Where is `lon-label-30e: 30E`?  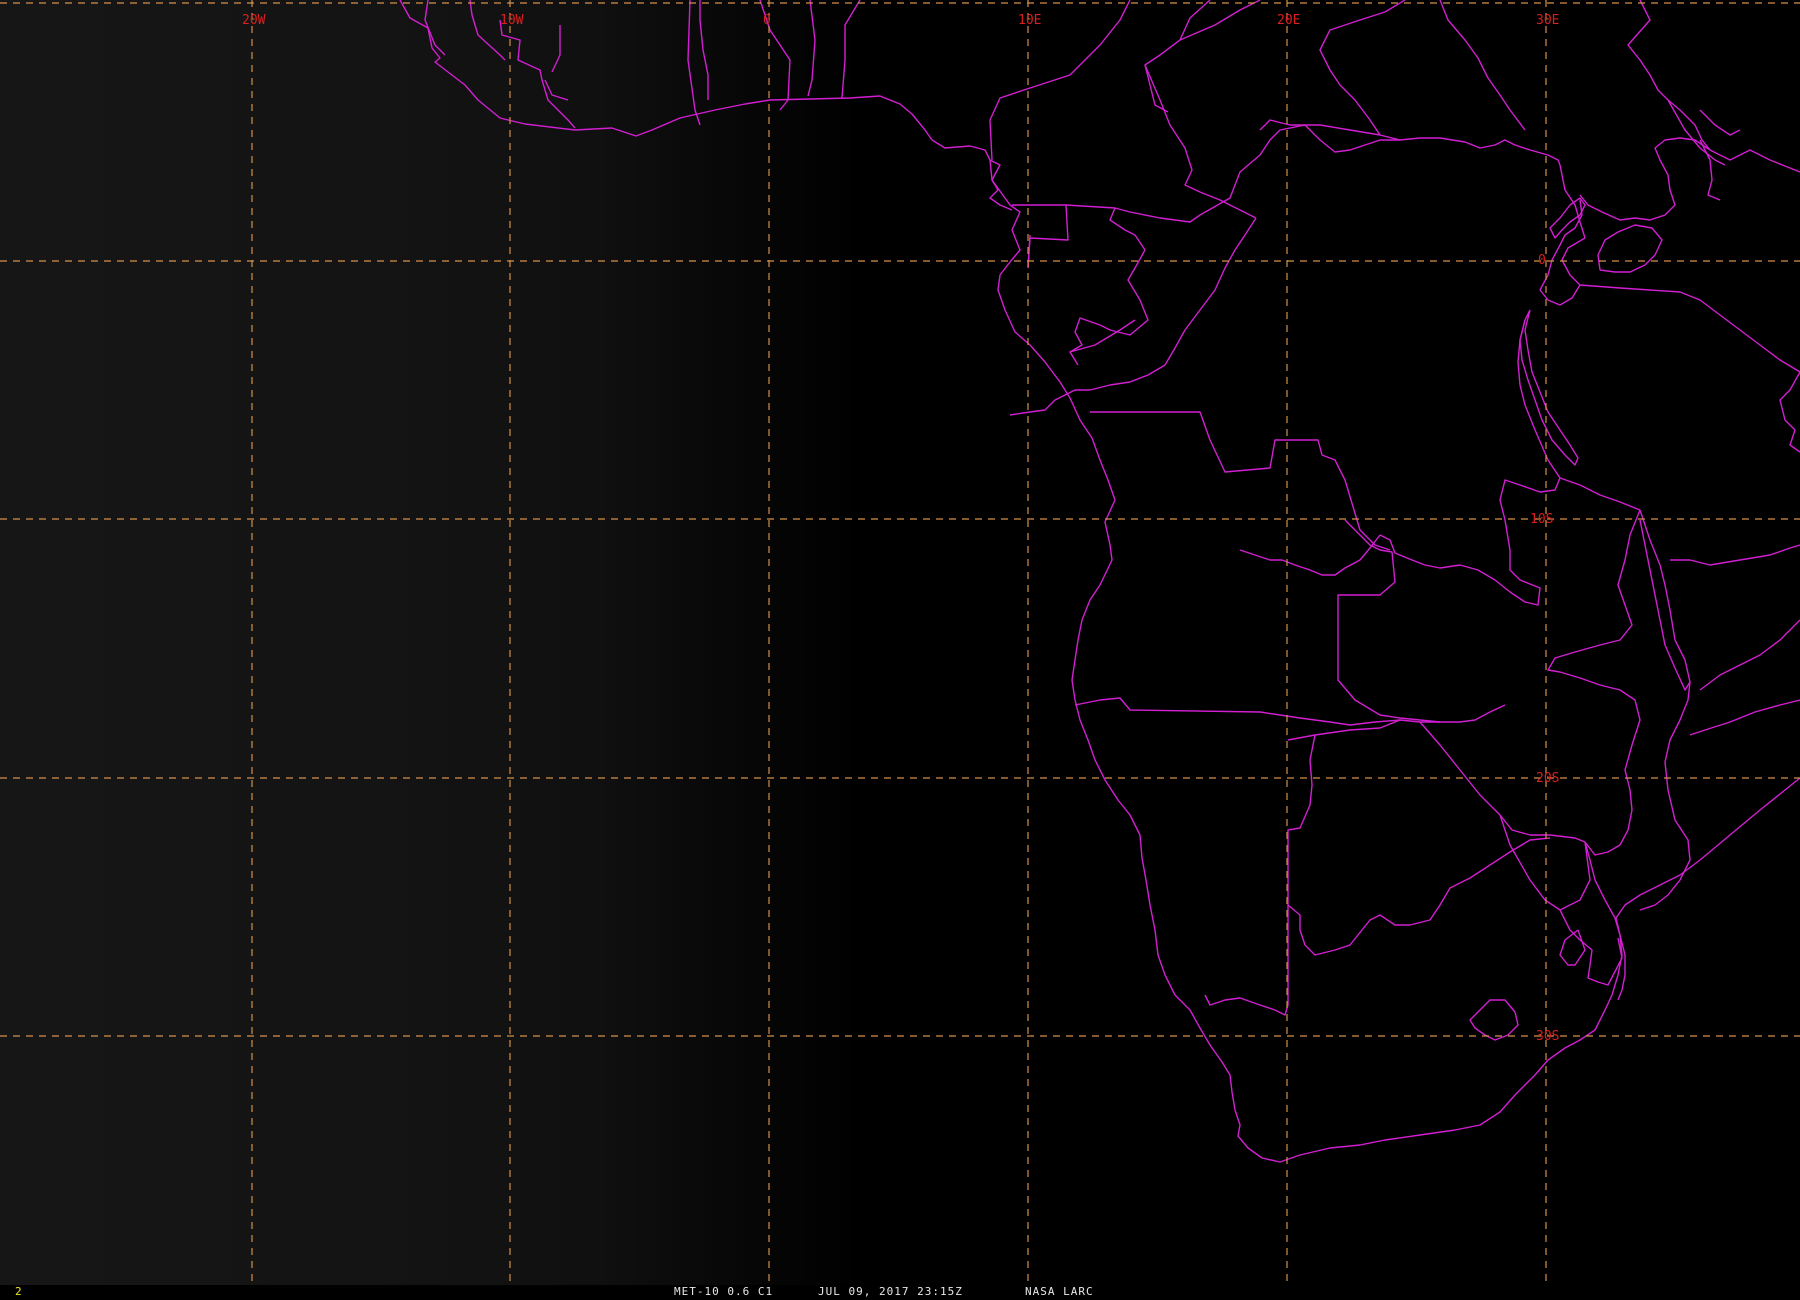
lon-label-30e: 30E is located at coordinates (1547, 20).